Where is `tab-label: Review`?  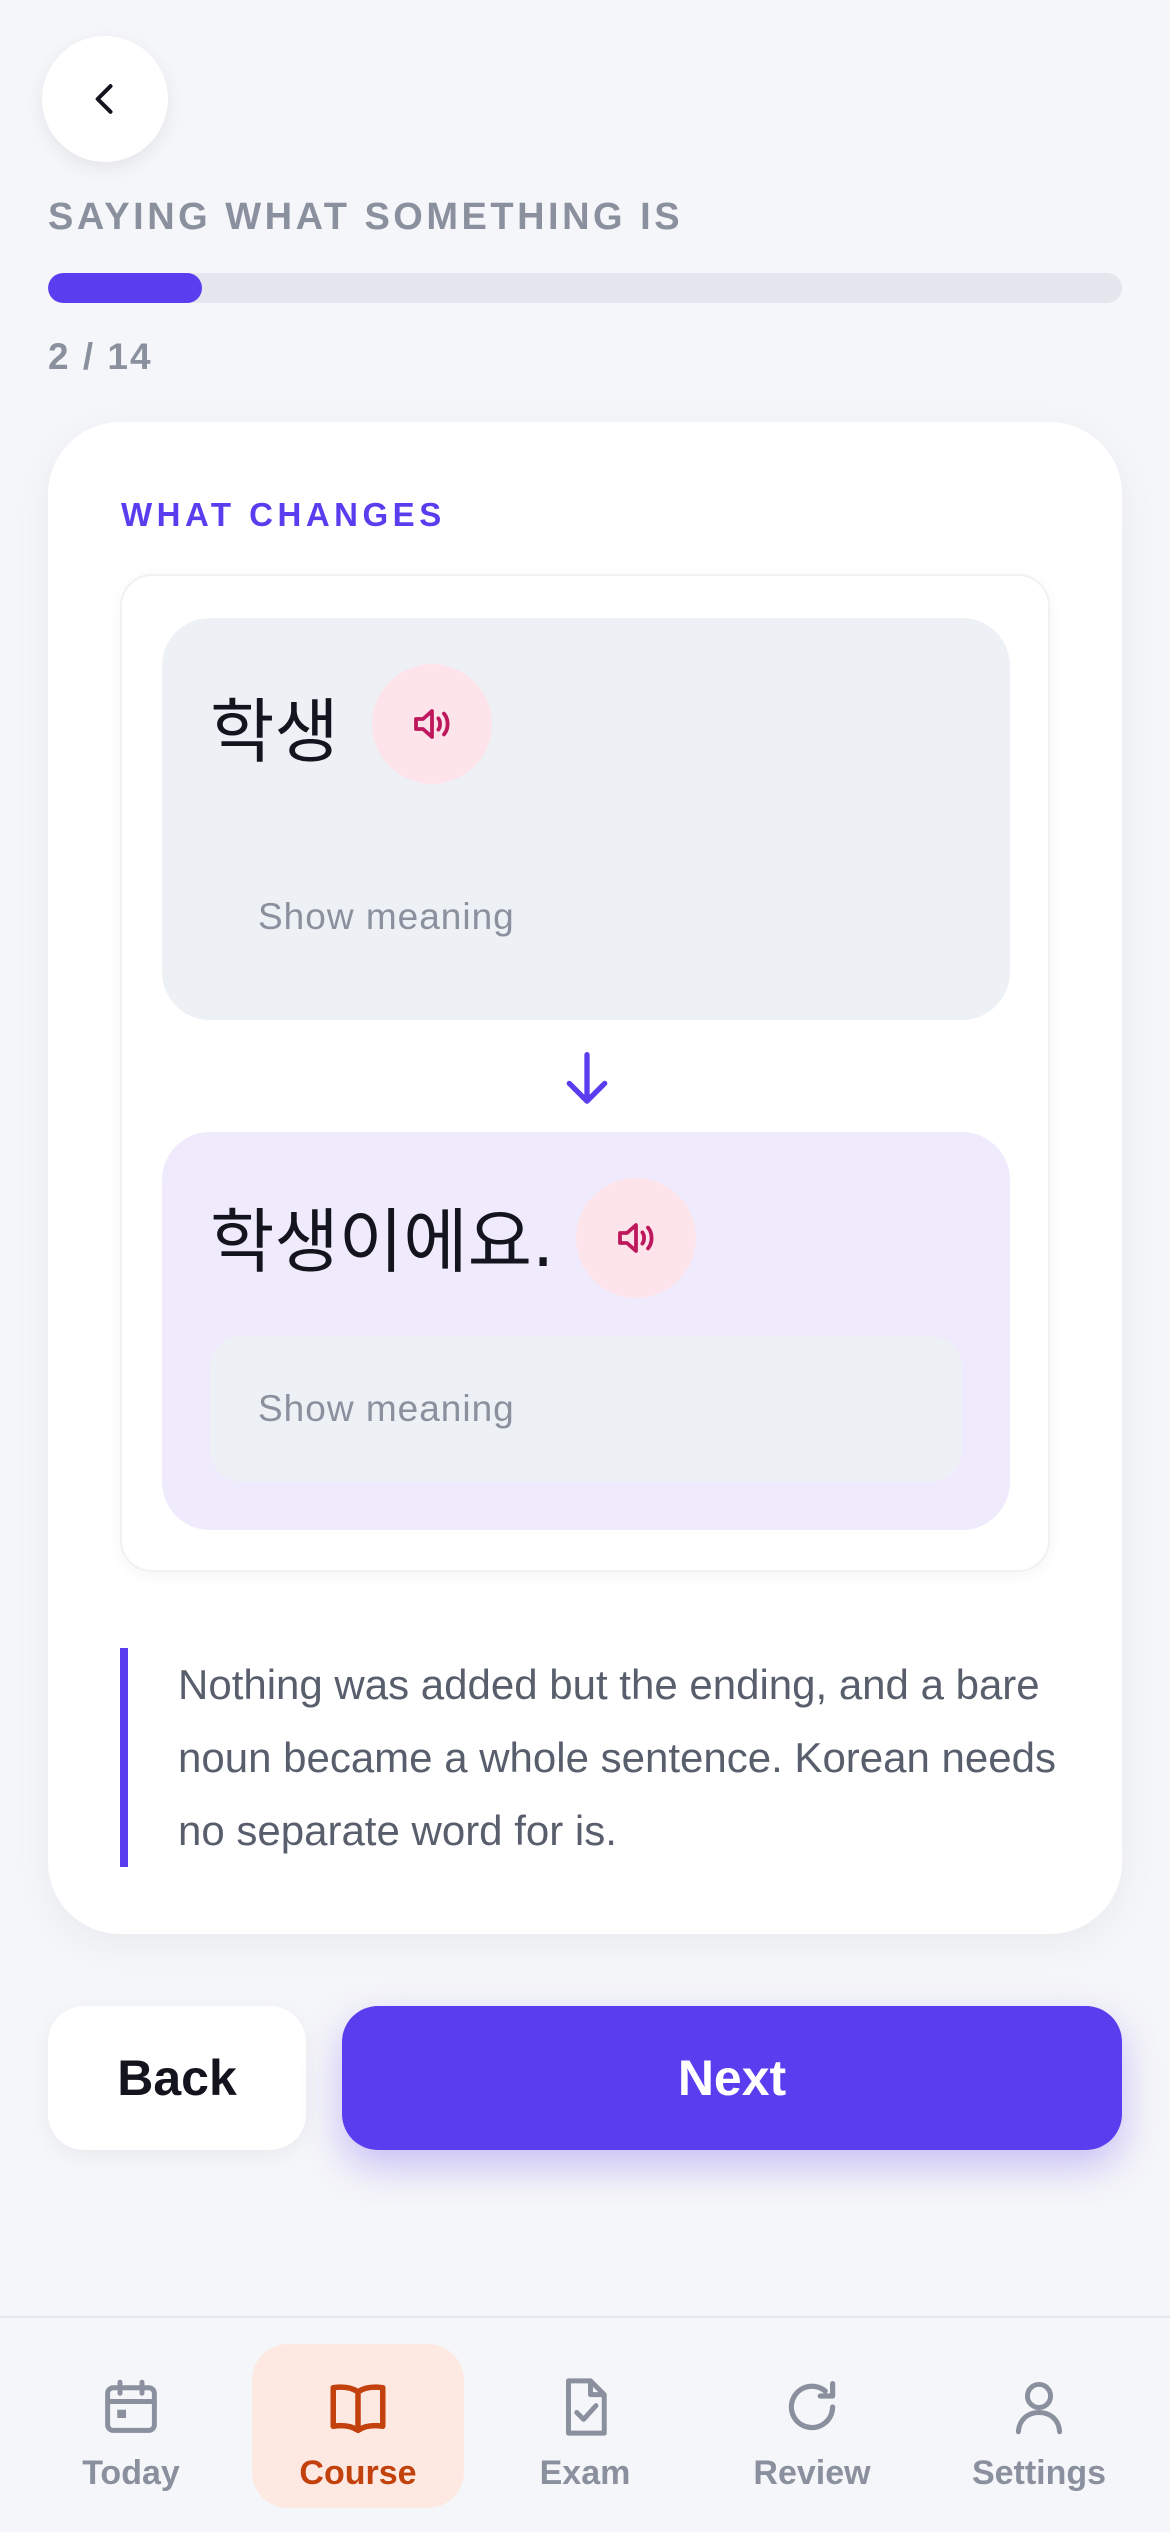 tab-label: Review is located at coordinates (812, 2473).